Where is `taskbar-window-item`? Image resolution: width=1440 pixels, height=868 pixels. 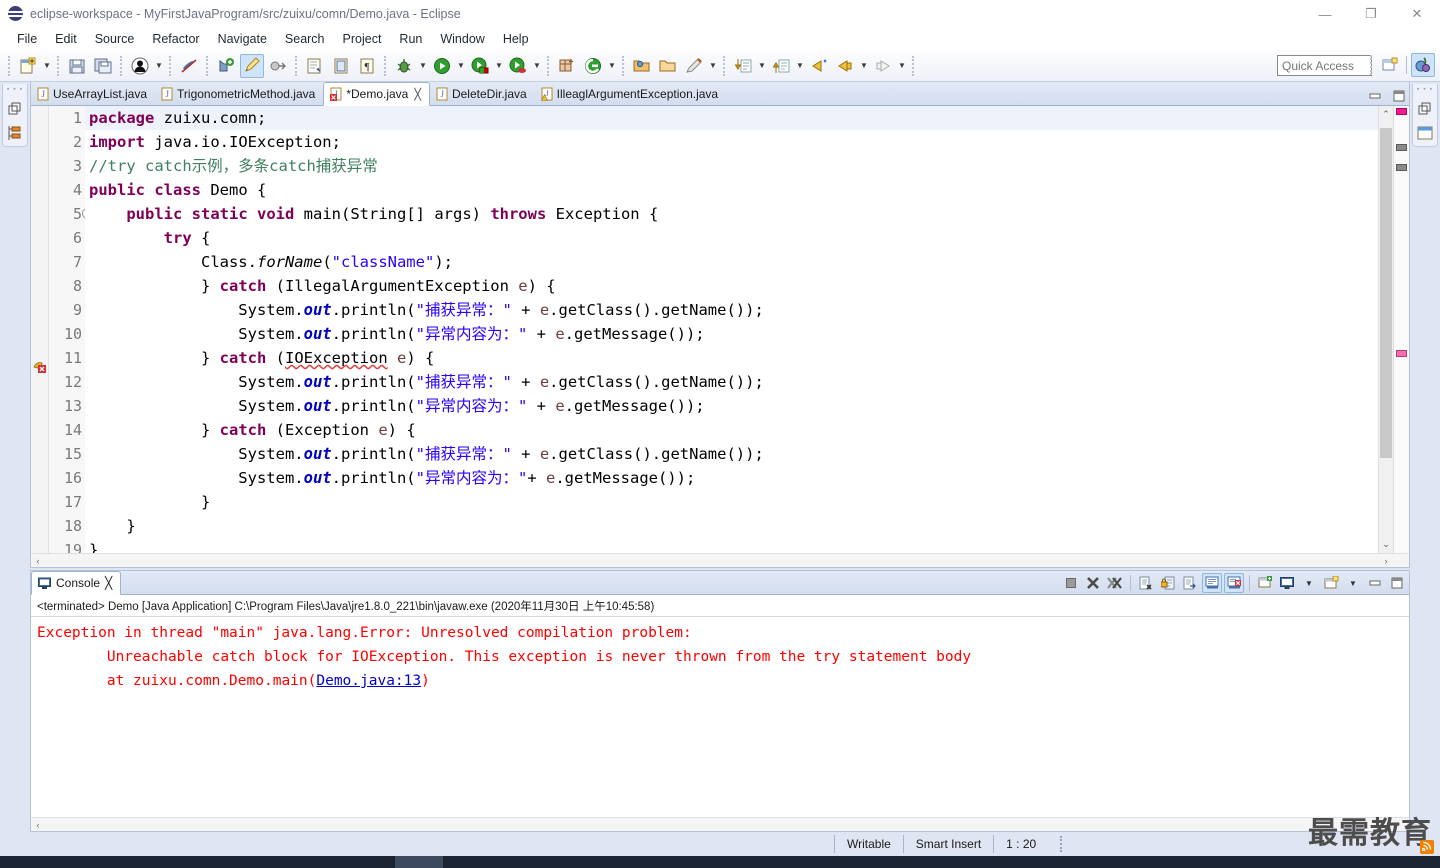
taskbar-window-item is located at coordinates (419, 862).